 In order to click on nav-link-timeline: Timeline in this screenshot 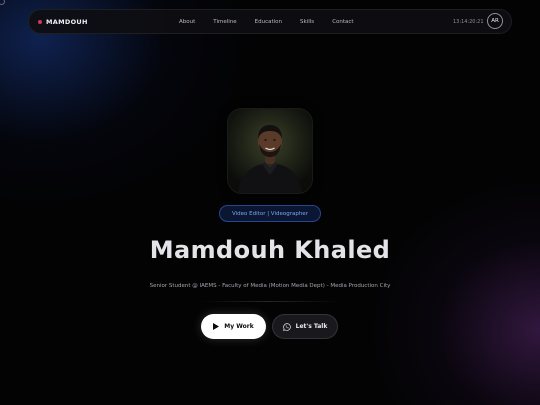, I will do `click(224, 22)`.